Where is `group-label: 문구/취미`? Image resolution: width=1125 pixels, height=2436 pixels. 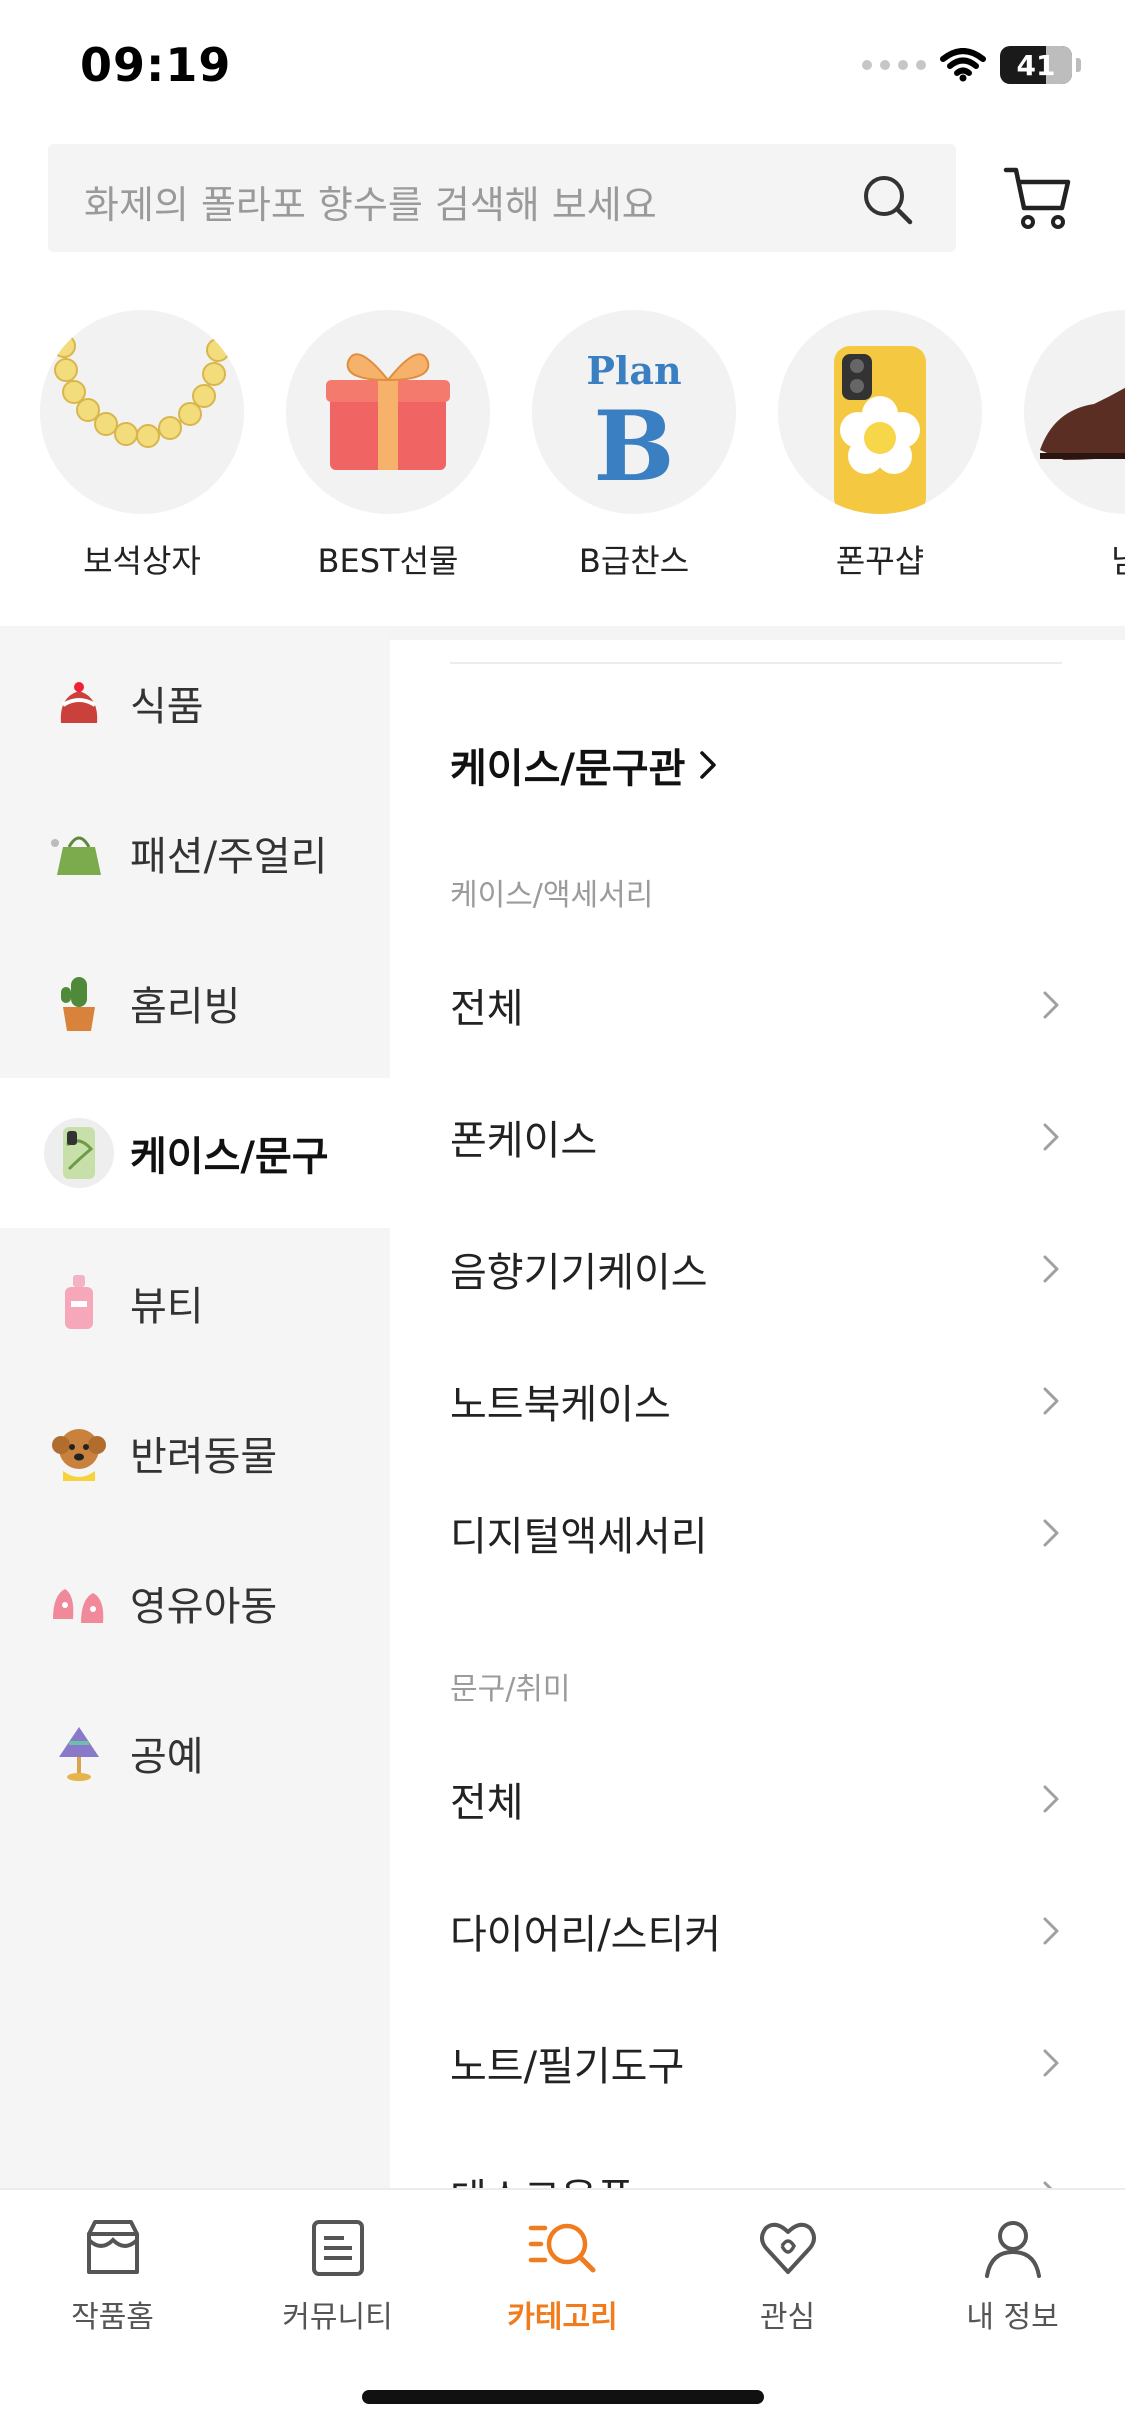
group-label: 문구/취미 is located at coordinates (510, 1689).